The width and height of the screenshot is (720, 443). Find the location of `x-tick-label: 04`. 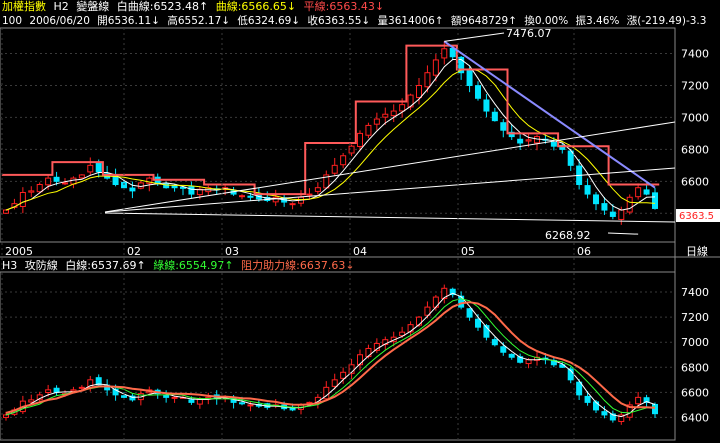

x-tick-label: 04 is located at coordinates (360, 251).